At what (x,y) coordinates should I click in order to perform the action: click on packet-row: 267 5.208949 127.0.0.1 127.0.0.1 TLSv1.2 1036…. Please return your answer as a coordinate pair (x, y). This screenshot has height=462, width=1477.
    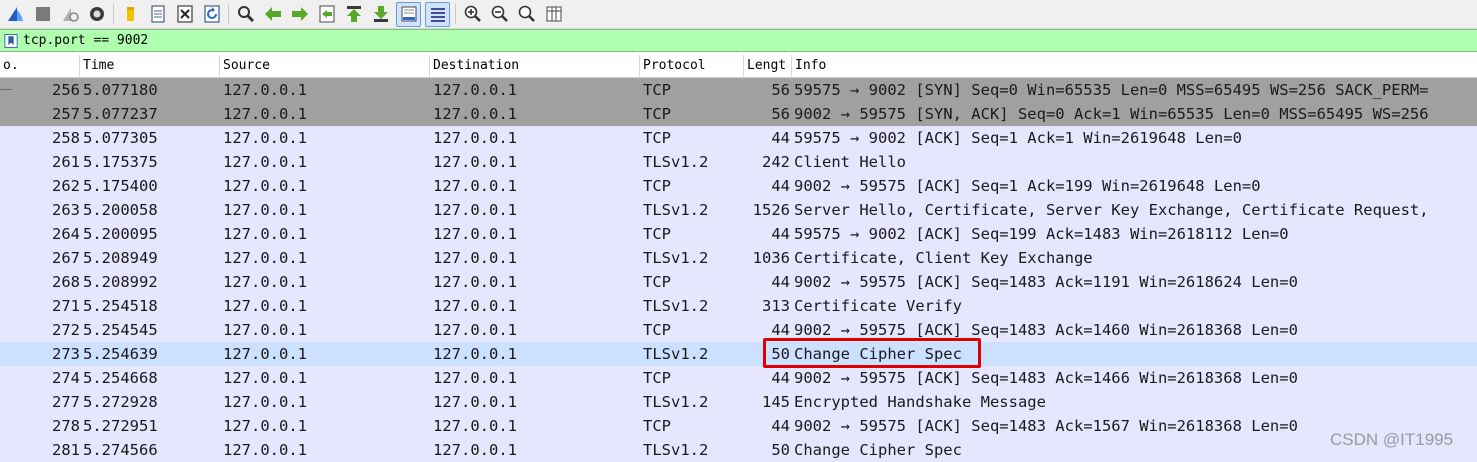
    Looking at the image, I should click on (738, 258).